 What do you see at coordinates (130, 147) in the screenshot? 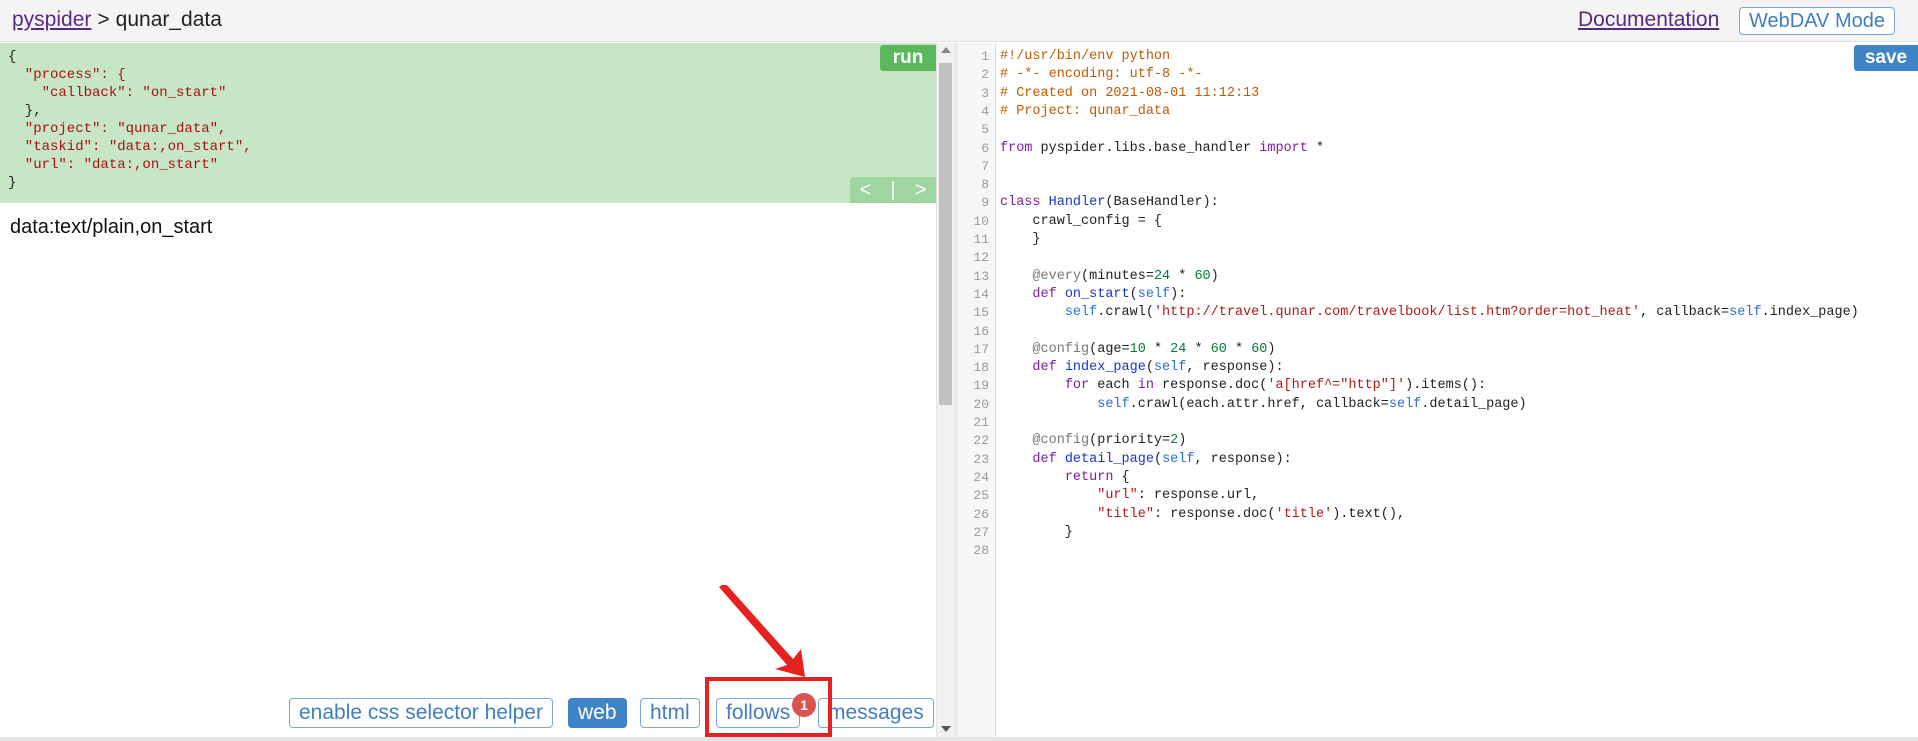
I see `json-line: "taskid": "data:,on_start",` at bounding box center [130, 147].